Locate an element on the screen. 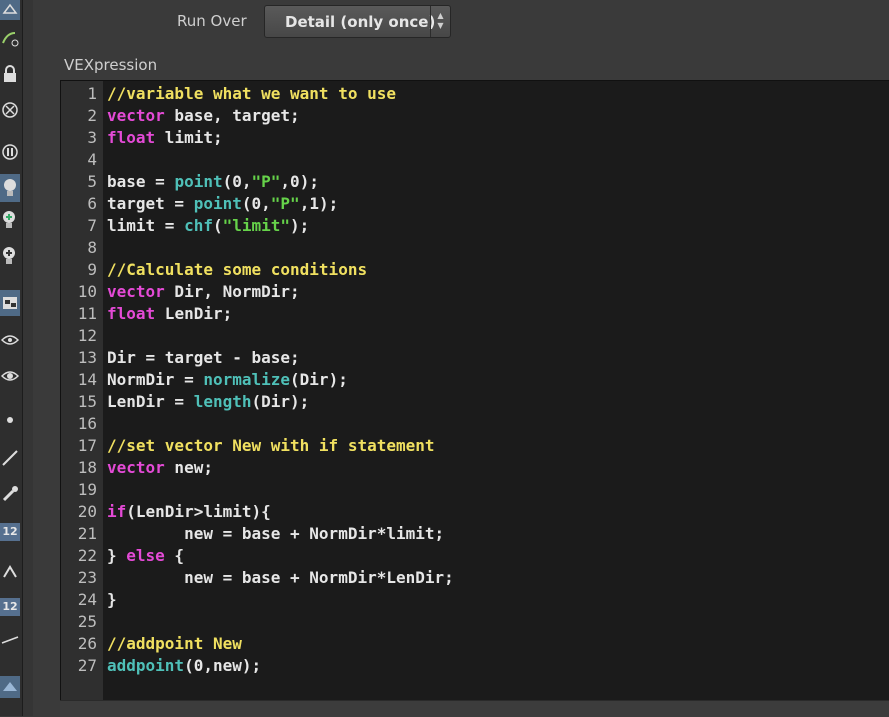 Image resolution: width=889 pixels, height=717 pixels. code-line: 8 is located at coordinates (475, 248).